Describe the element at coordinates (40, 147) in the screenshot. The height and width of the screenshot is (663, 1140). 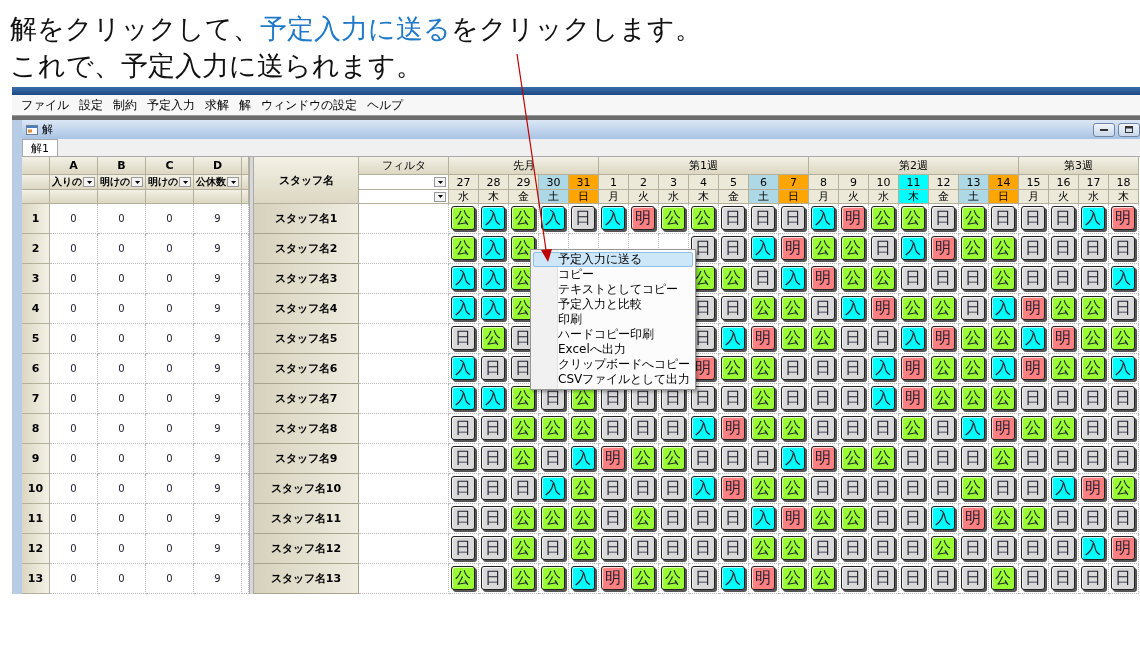
I see `tab: 解1` at that location.